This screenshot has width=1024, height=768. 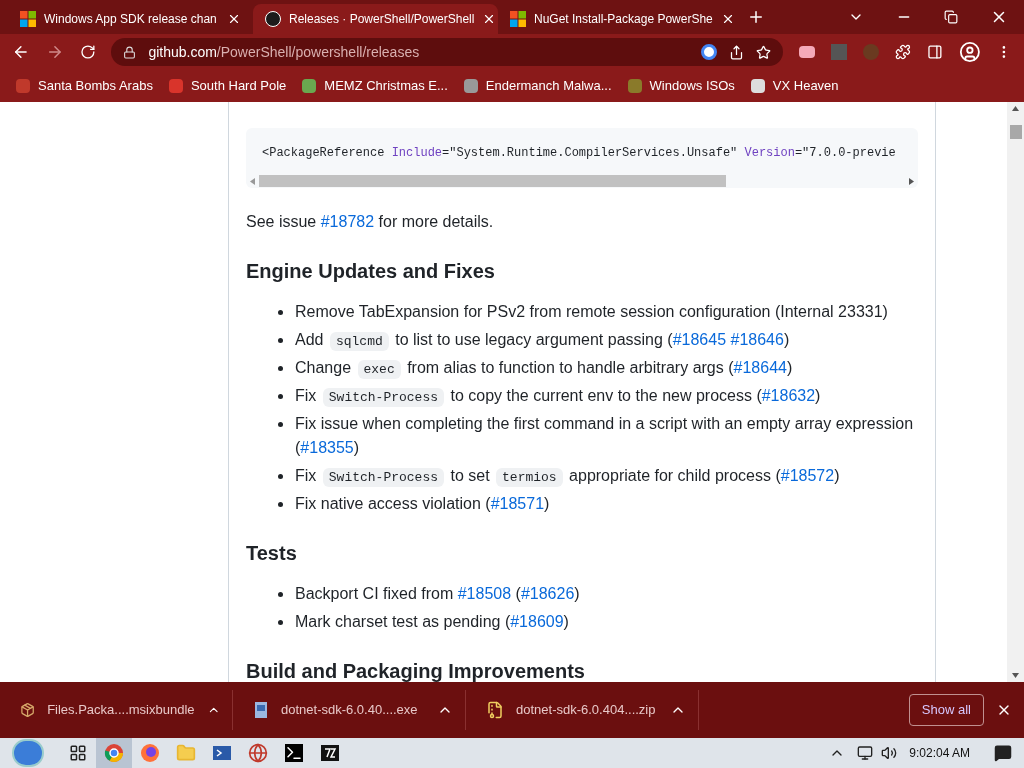 I want to click on bookmark: Windows ISOs, so click(x=681, y=86).